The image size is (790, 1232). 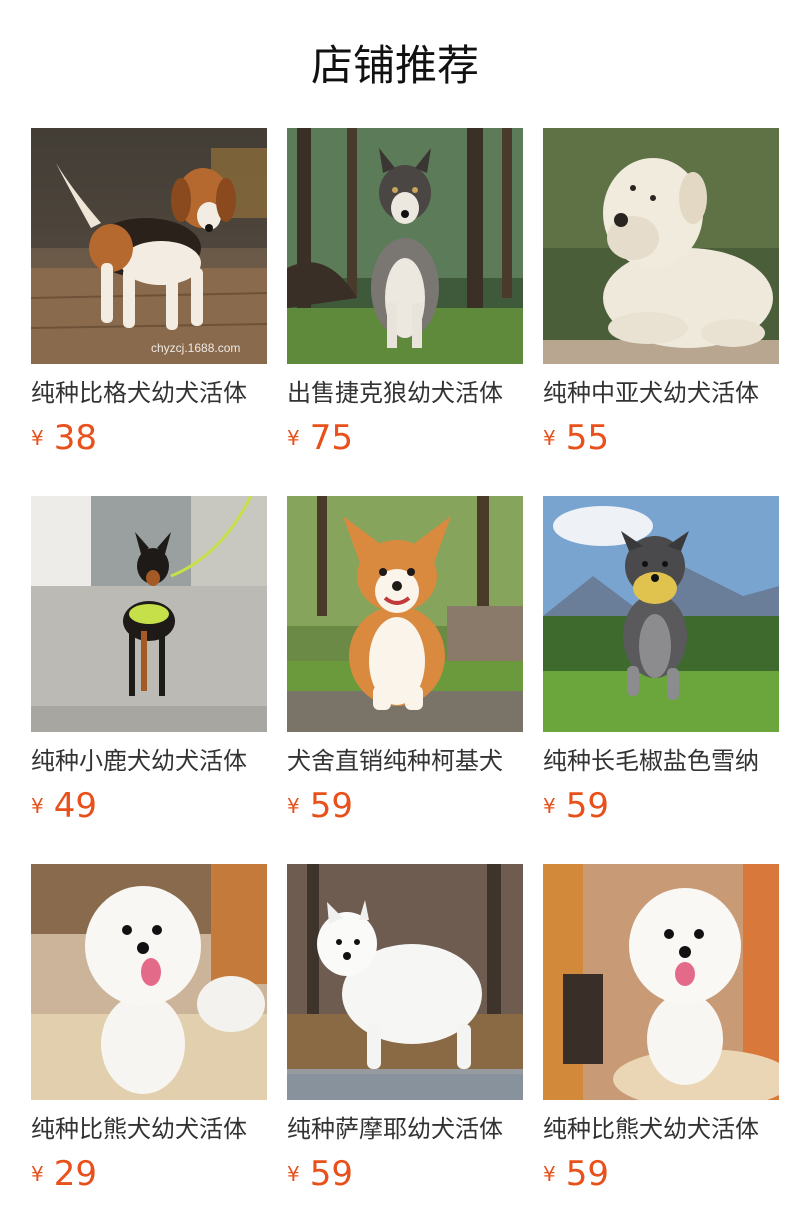 What do you see at coordinates (587, 438) in the screenshot?
I see `price-value: 55` at bounding box center [587, 438].